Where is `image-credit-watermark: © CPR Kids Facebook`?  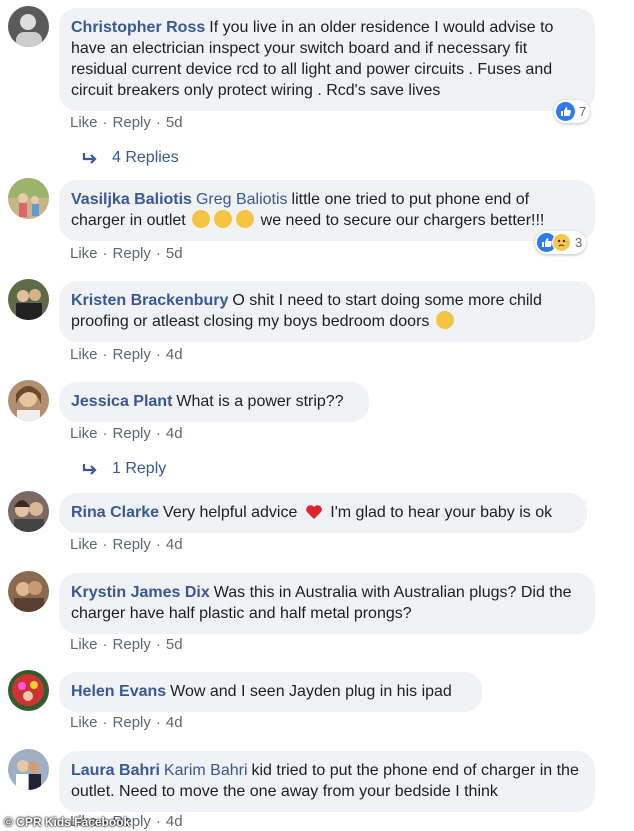
image-credit-watermark: © CPR Kids Facebook is located at coordinates (67, 822).